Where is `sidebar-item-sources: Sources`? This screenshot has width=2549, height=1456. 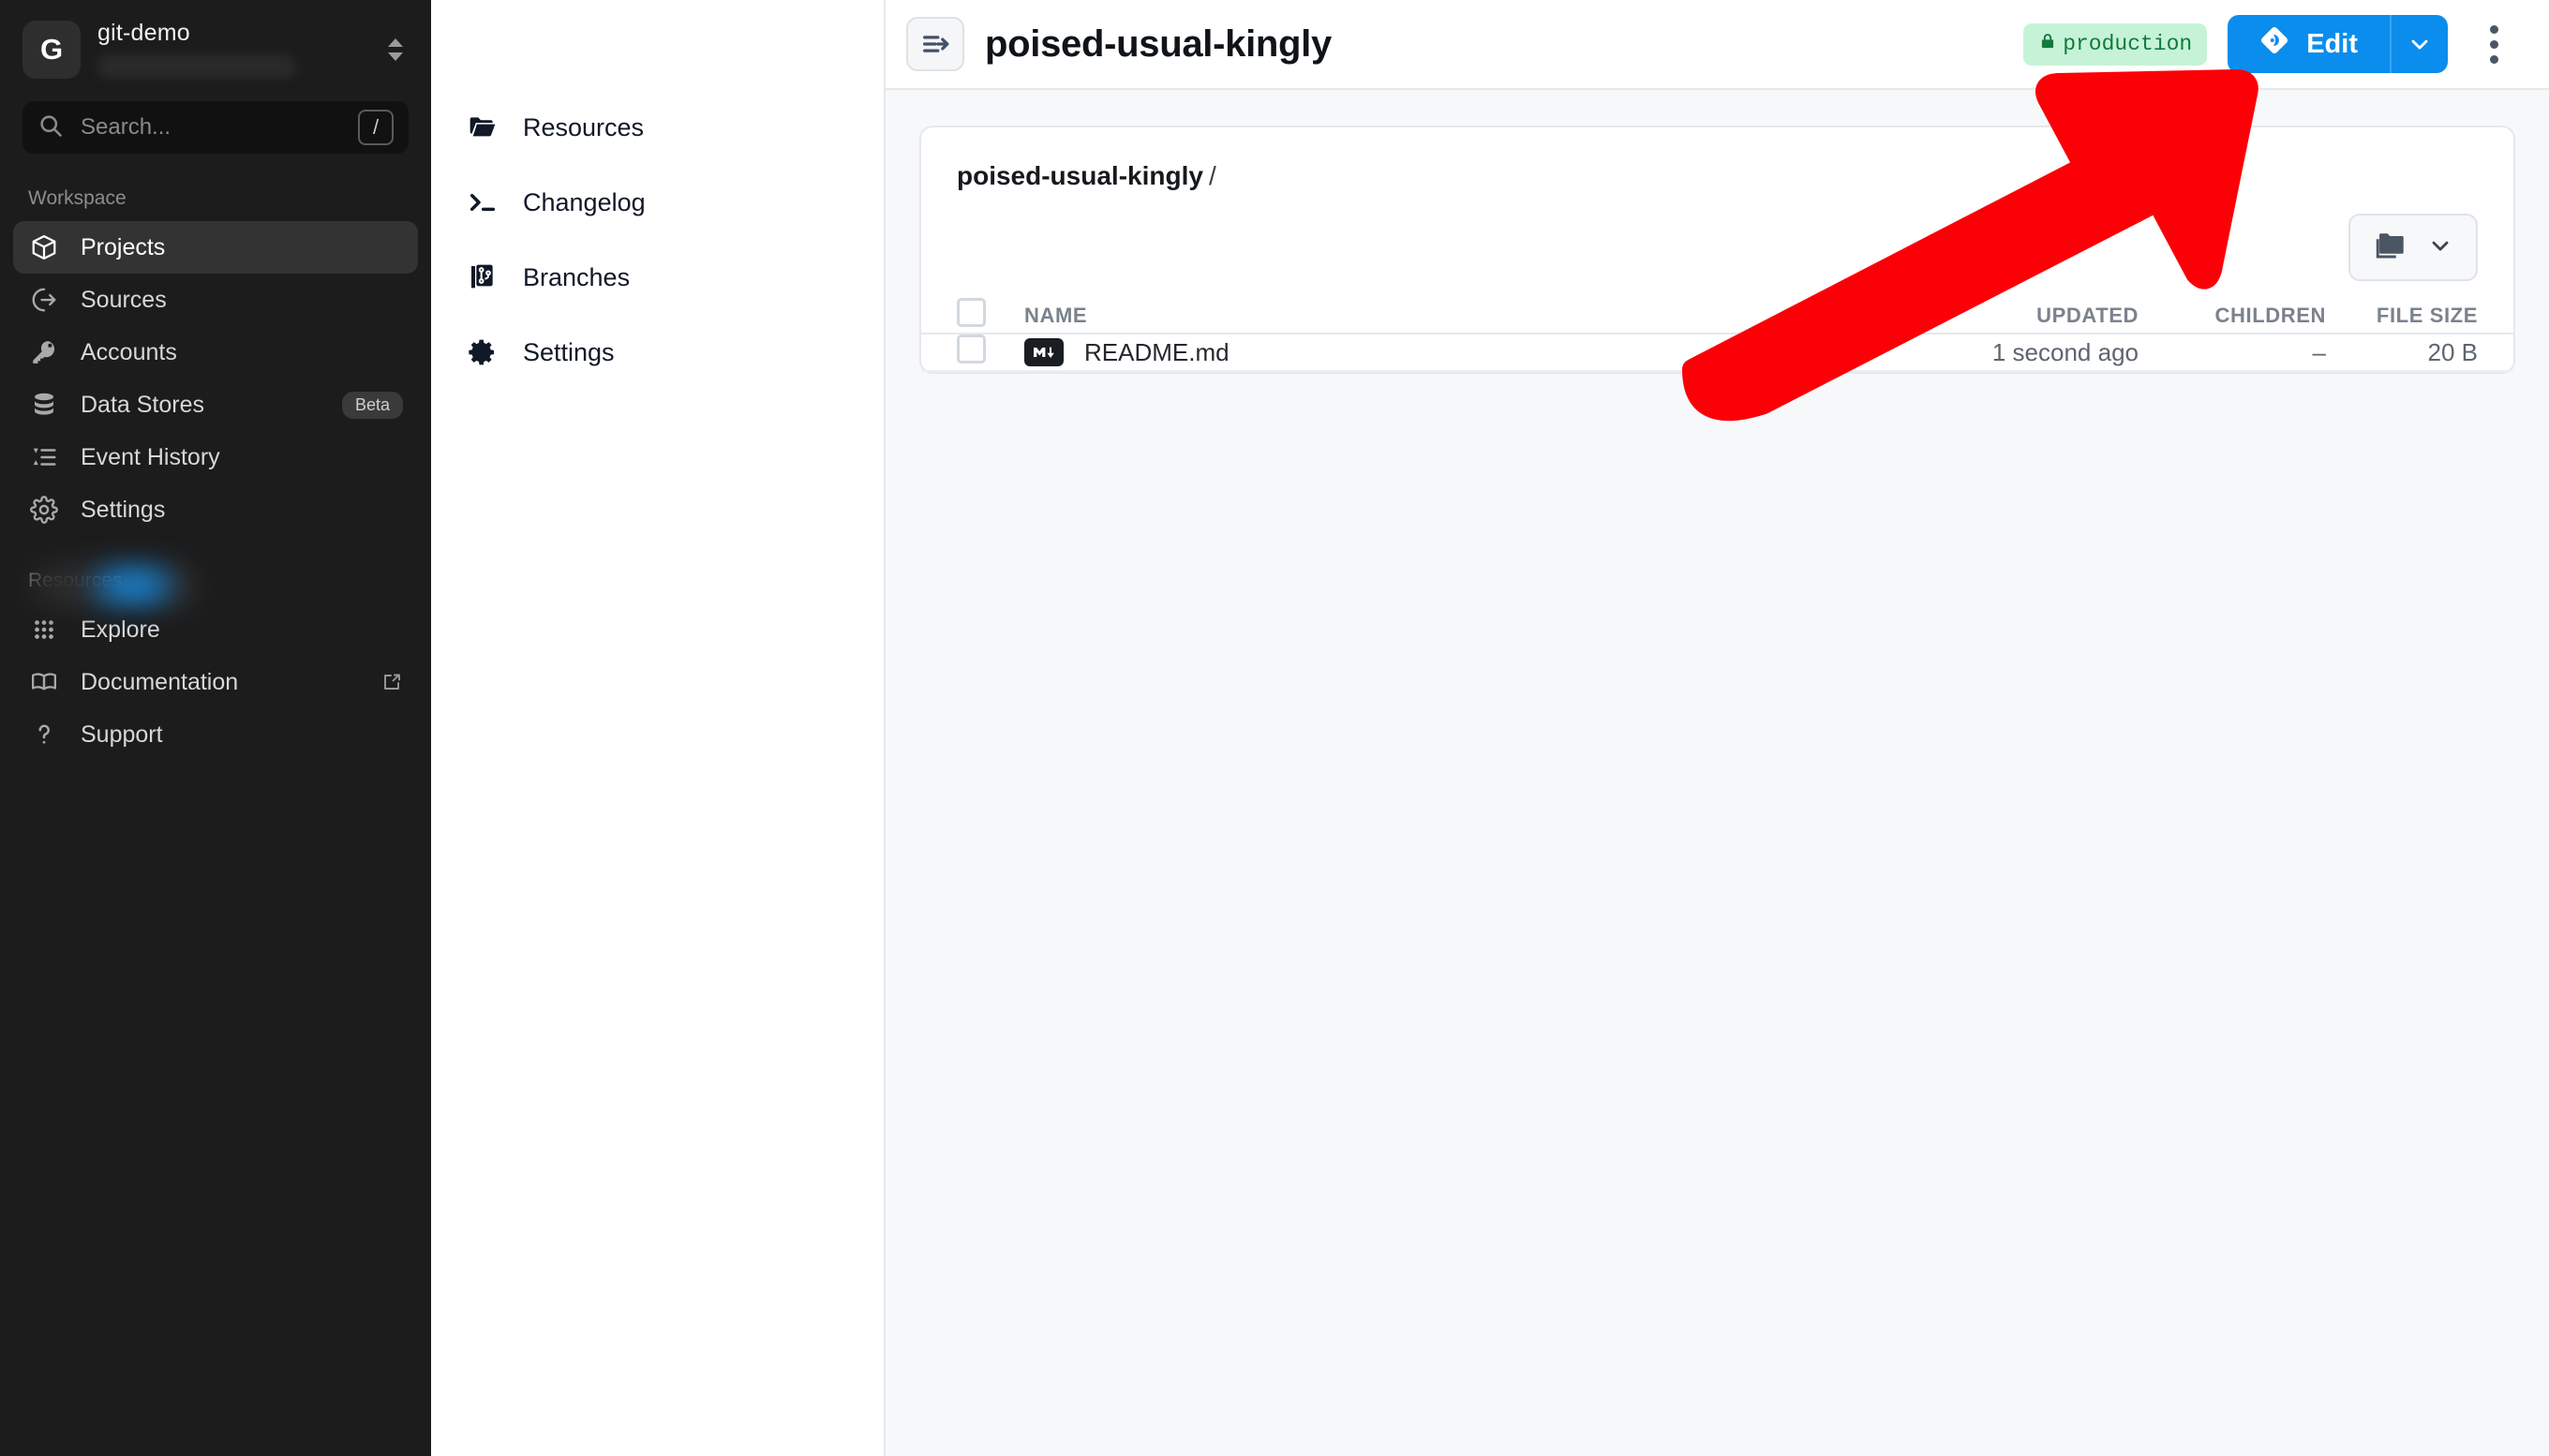 sidebar-item-sources: Sources is located at coordinates (215, 300).